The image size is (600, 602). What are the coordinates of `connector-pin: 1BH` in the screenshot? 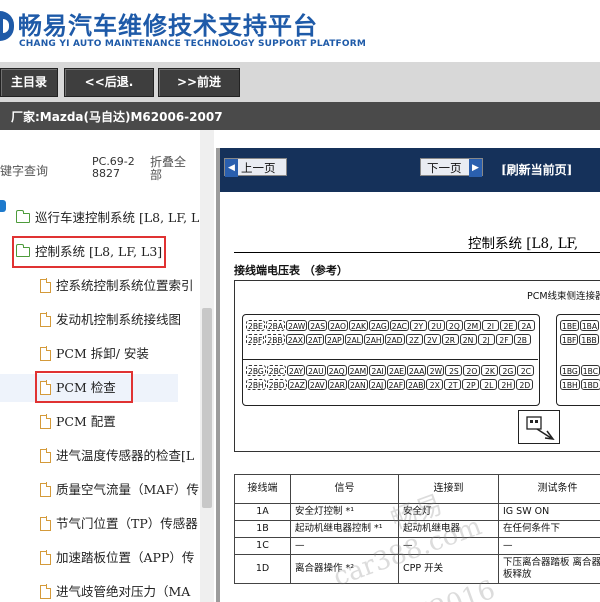 It's located at (570, 384).